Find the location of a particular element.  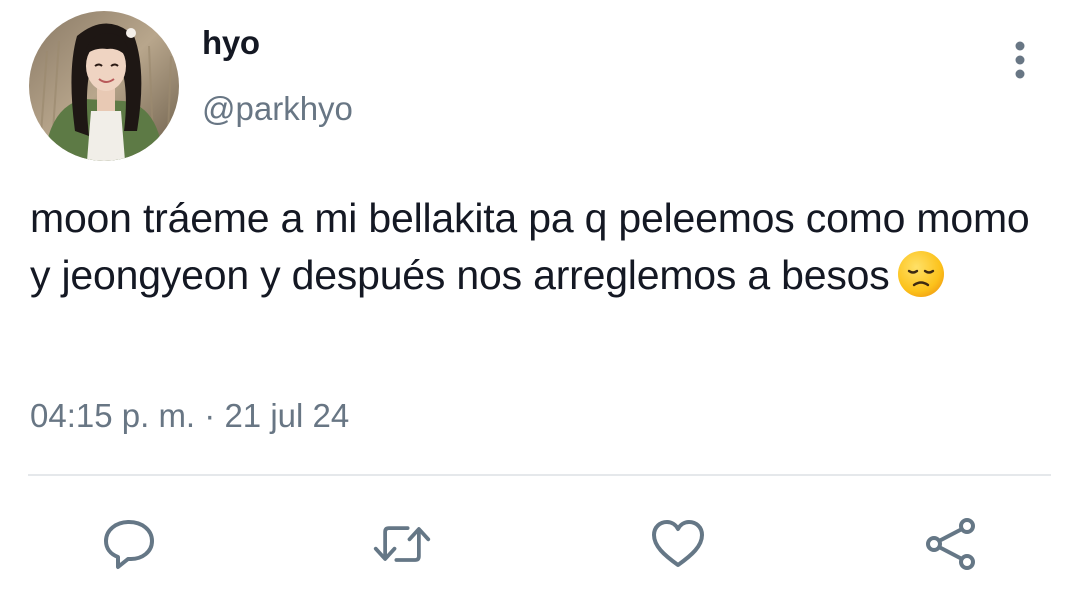

more-vertical-icon is located at coordinates (1020, 60).